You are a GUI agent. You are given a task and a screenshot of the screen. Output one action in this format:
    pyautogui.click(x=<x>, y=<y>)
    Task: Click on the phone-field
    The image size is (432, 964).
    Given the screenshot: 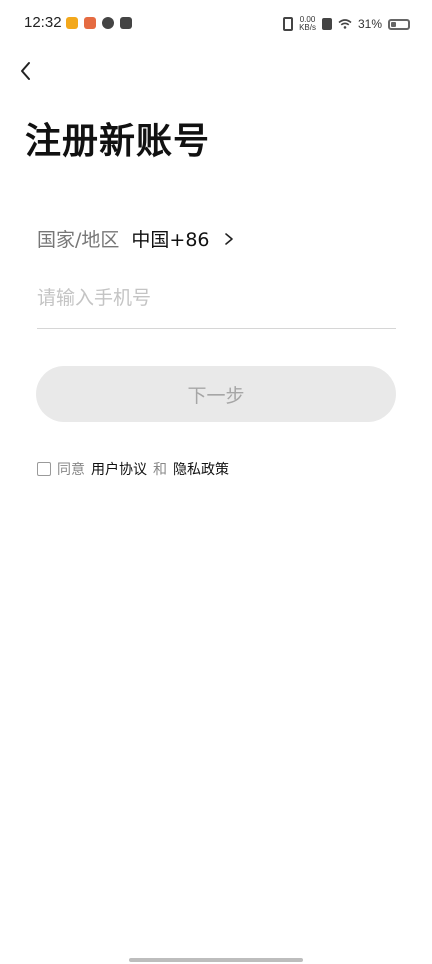 What is the action you would take?
    pyautogui.click(x=216, y=305)
    